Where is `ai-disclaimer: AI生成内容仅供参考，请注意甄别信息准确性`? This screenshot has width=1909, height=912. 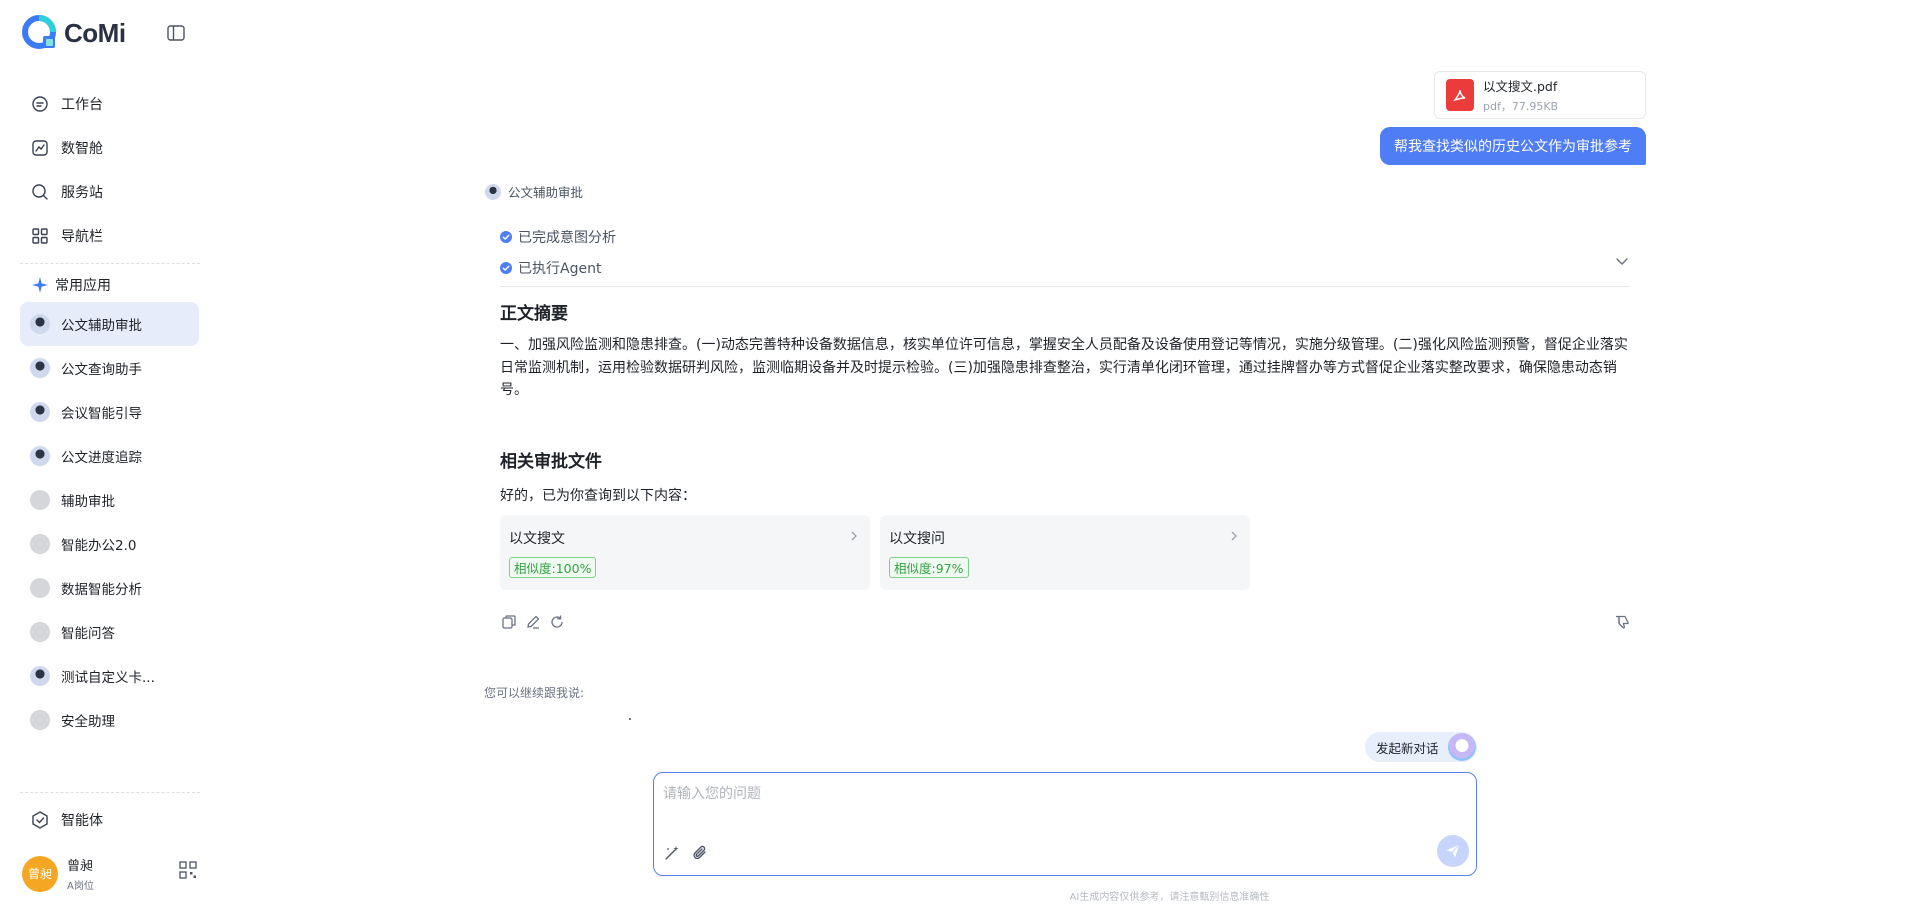
ai-disclaimer: AI生成内容仅供参考，请注意甄别信息准确性 is located at coordinates (1169, 897).